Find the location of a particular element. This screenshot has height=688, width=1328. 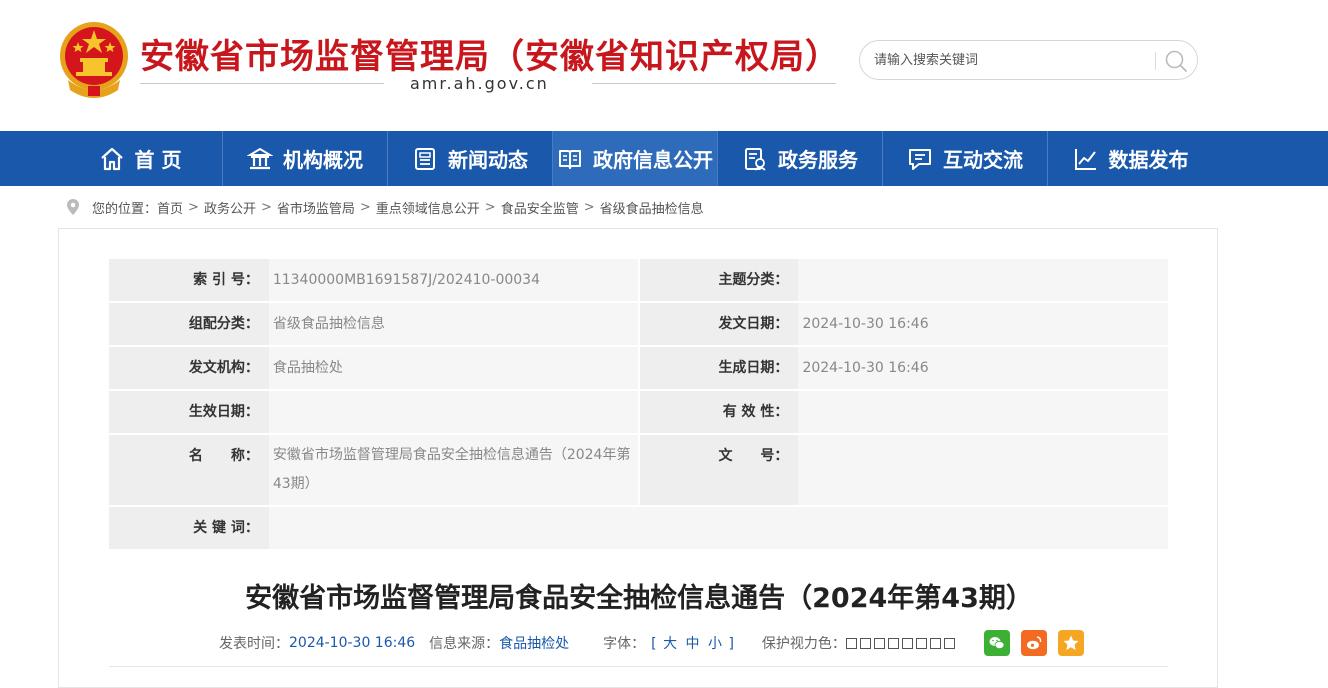

nav-item-data: 数据发布 is located at coordinates (1130, 158).